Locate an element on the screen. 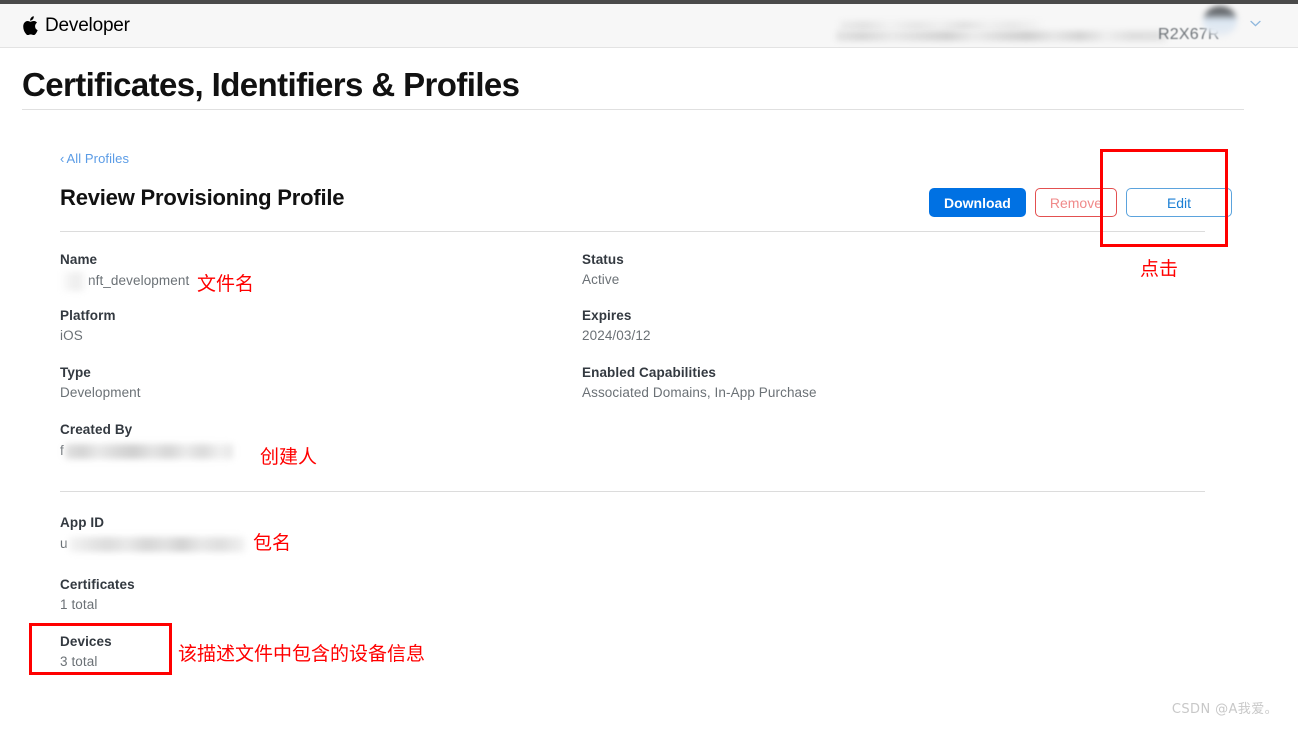 The image size is (1298, 730). field-certificates-value: 1 total is located at coordinates (79, 604).